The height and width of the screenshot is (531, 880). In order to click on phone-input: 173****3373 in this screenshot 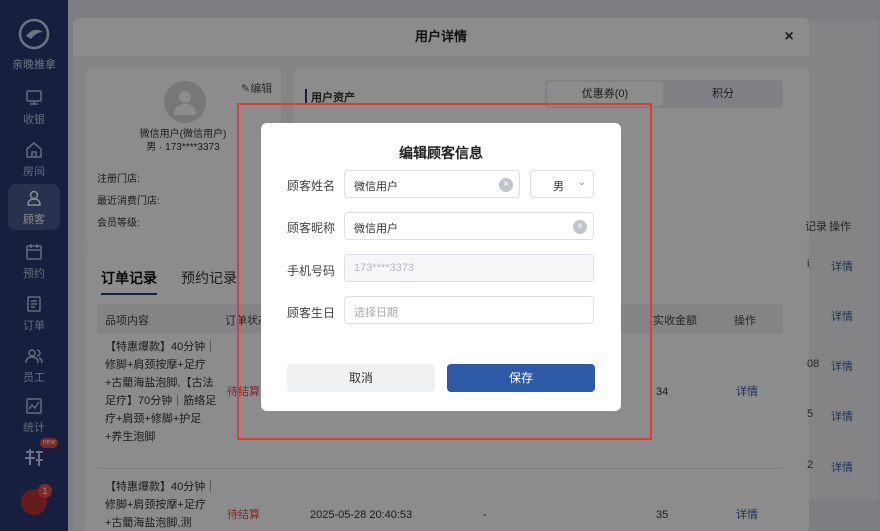, I will do `click(469, 268)`.